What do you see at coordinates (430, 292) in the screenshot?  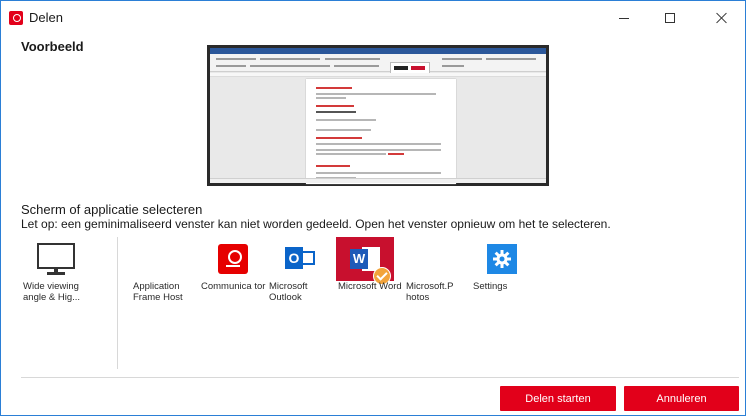 I see `source-label: Microsoft.P hotos` at bounding box center [430, 292].